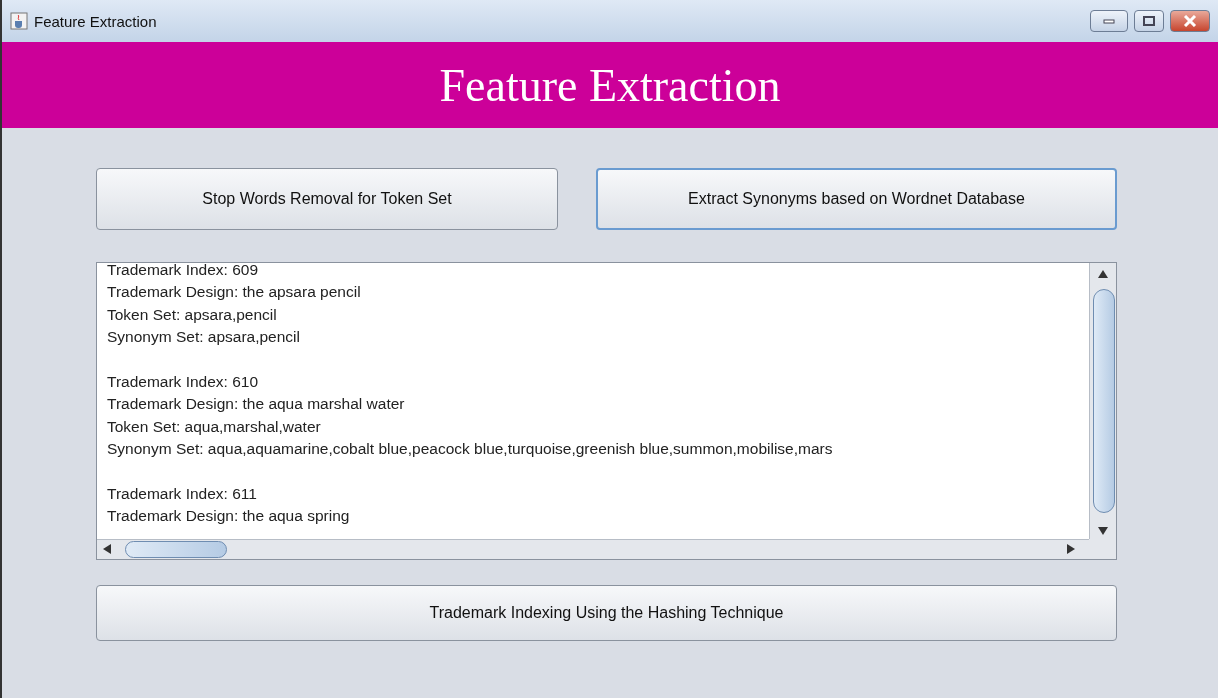 This screenshot has height=698, width=1218. I want to click on output-line: Trademark Design: the aqua marshal water, so click(256, 404).